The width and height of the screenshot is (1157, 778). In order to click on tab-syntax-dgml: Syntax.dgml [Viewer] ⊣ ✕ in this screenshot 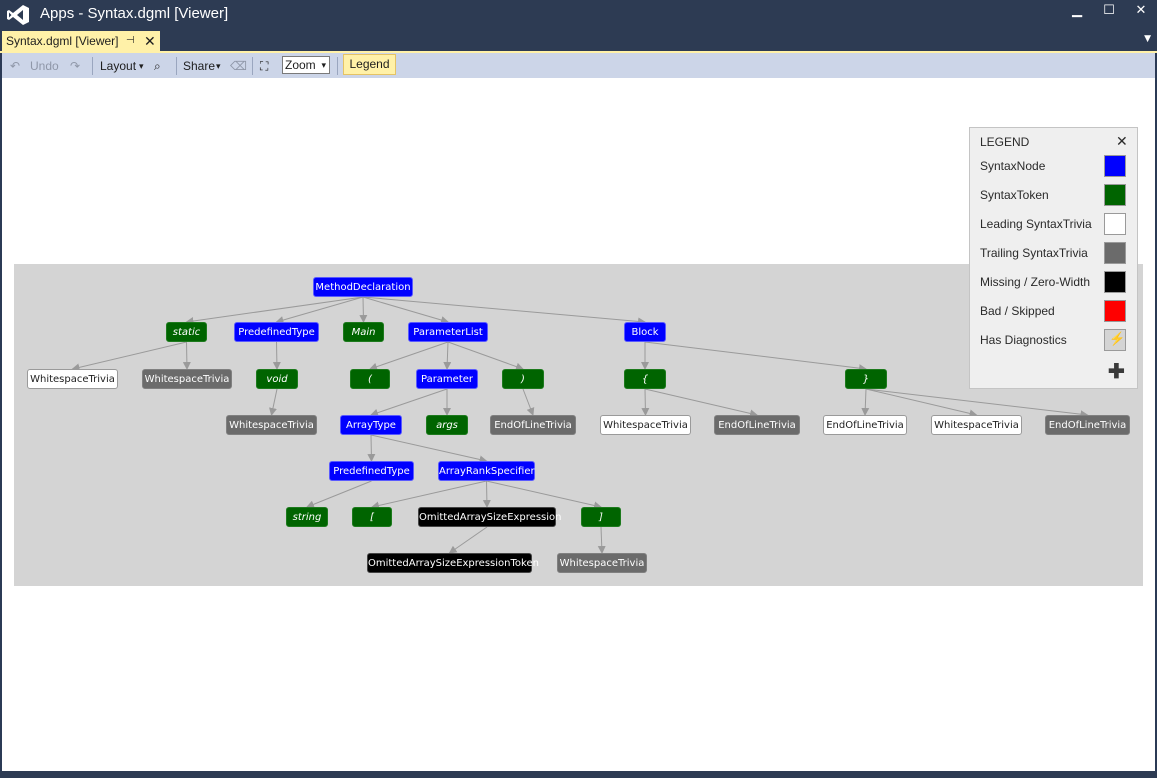, I will do `click(81, 41)`.